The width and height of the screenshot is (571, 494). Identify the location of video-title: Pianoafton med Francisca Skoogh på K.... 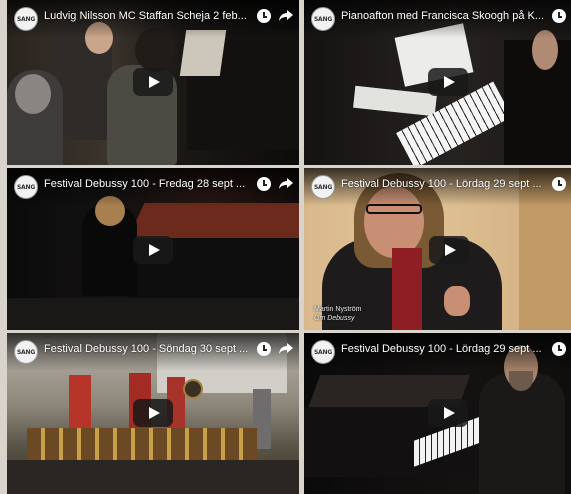
(442, 16).